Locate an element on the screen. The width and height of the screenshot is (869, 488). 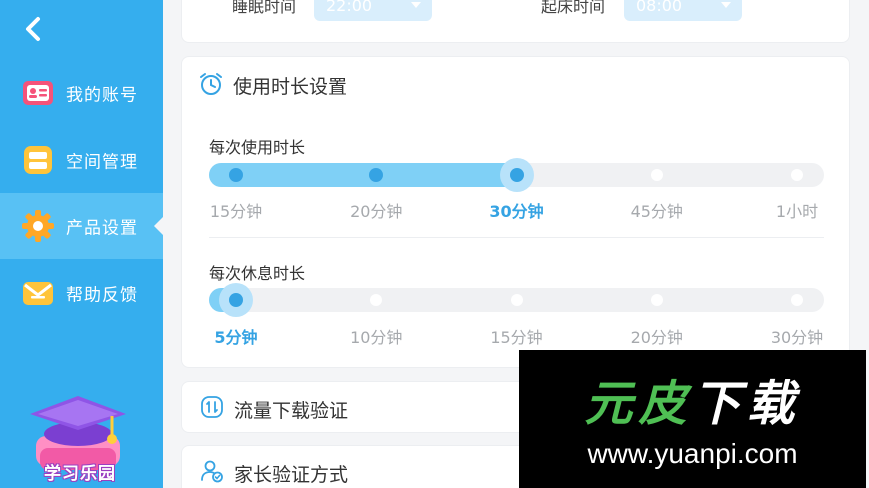
per-use-label: 每次使用时长 is located at coordinates (257, 147).